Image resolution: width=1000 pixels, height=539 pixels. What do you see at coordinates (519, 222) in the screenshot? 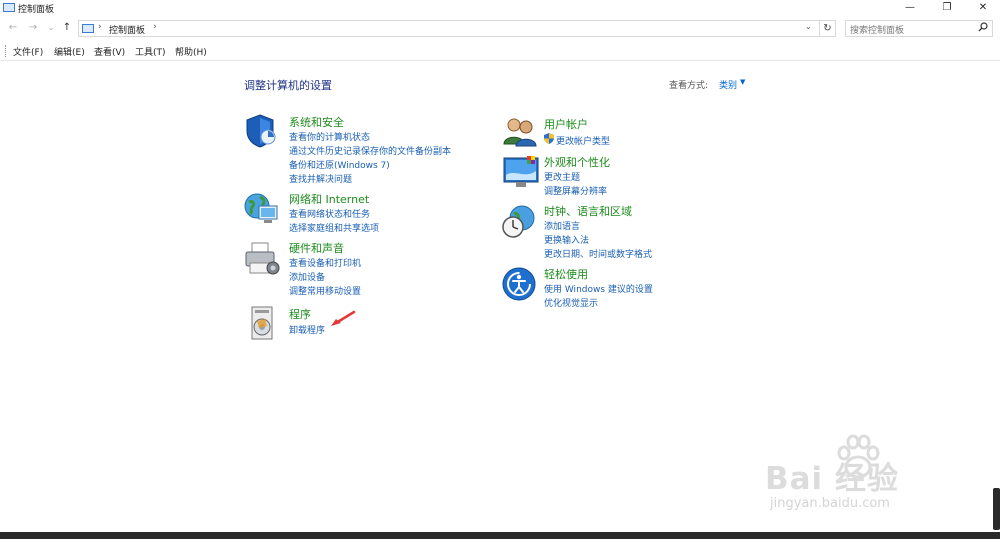
I see `clock-globe-icon` at bounding box center [519, 222].